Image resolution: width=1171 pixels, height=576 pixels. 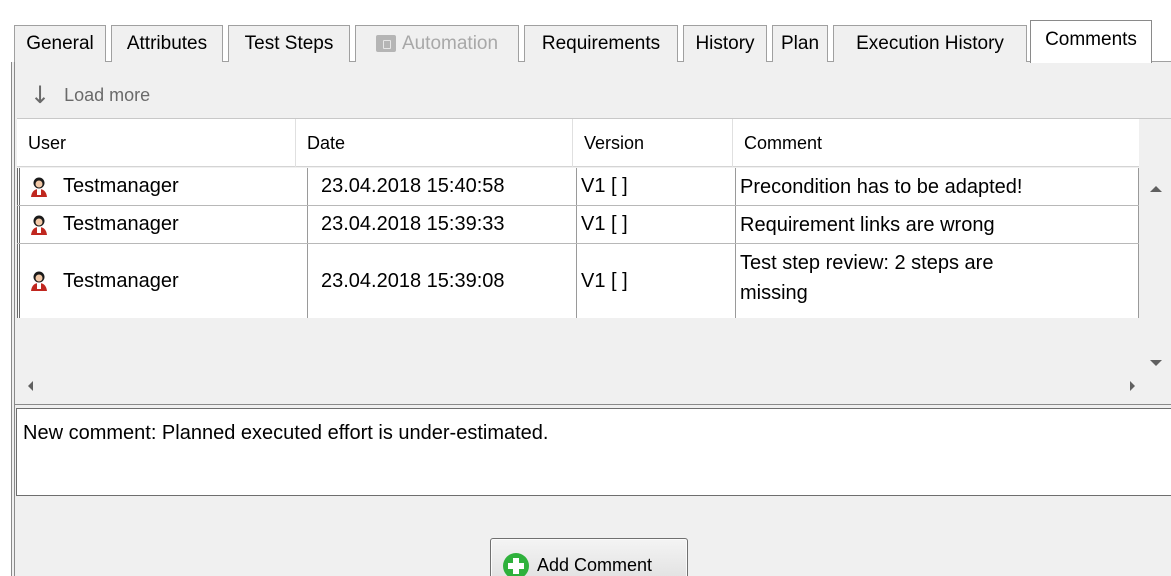 I want to click on tab-label: General, so click(x=60, y=43).